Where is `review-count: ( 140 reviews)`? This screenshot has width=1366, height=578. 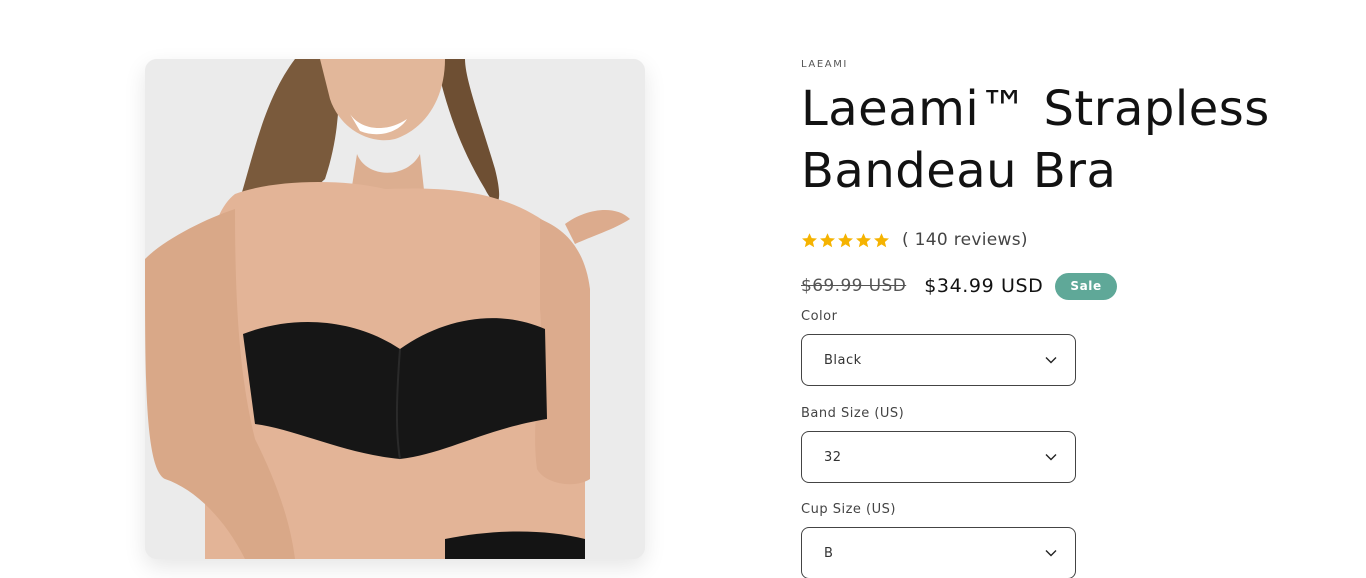
review-count: ( 140 reviews) is located at coordinates (965, 240).